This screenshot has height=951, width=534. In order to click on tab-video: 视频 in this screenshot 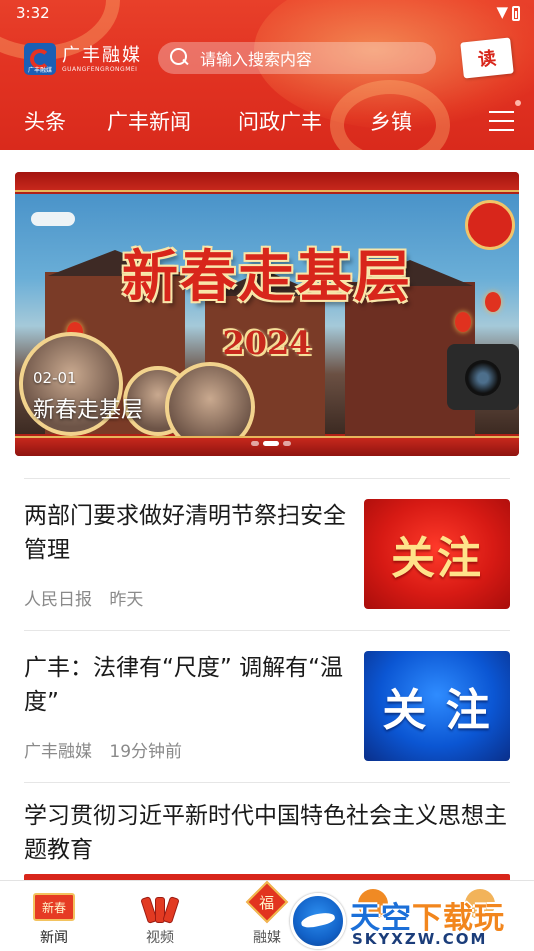, I will do `click(160, 916)`.